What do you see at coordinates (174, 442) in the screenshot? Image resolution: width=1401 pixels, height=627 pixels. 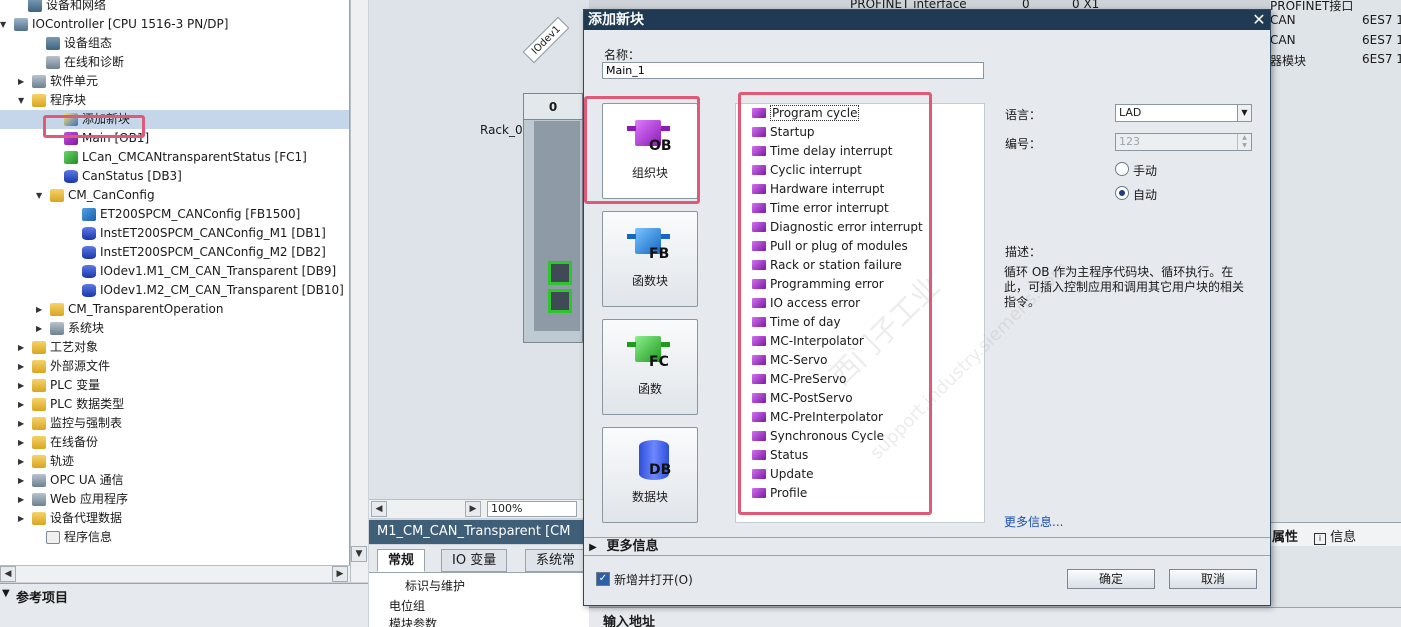 I see `tree-item: ▶ 在线备份` at bounding box center [174, 442].